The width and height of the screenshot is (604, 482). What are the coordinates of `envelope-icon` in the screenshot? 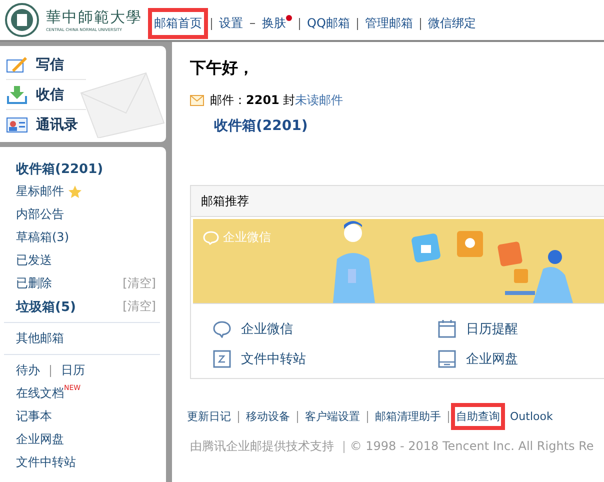 It's located at (197, 100).